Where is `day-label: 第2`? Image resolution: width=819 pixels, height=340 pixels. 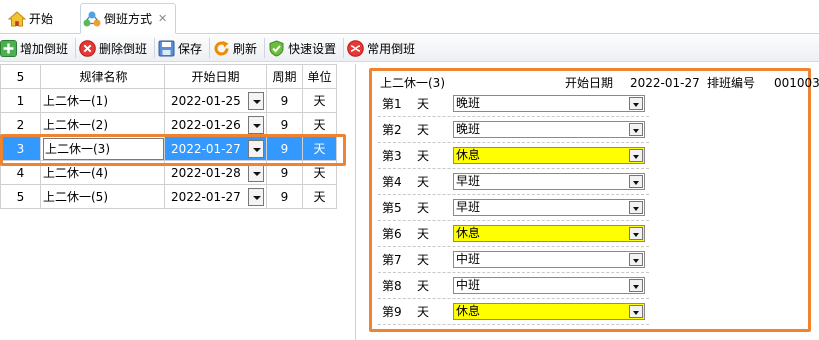 day-label: 第2 is located at coordinates (392, 130).